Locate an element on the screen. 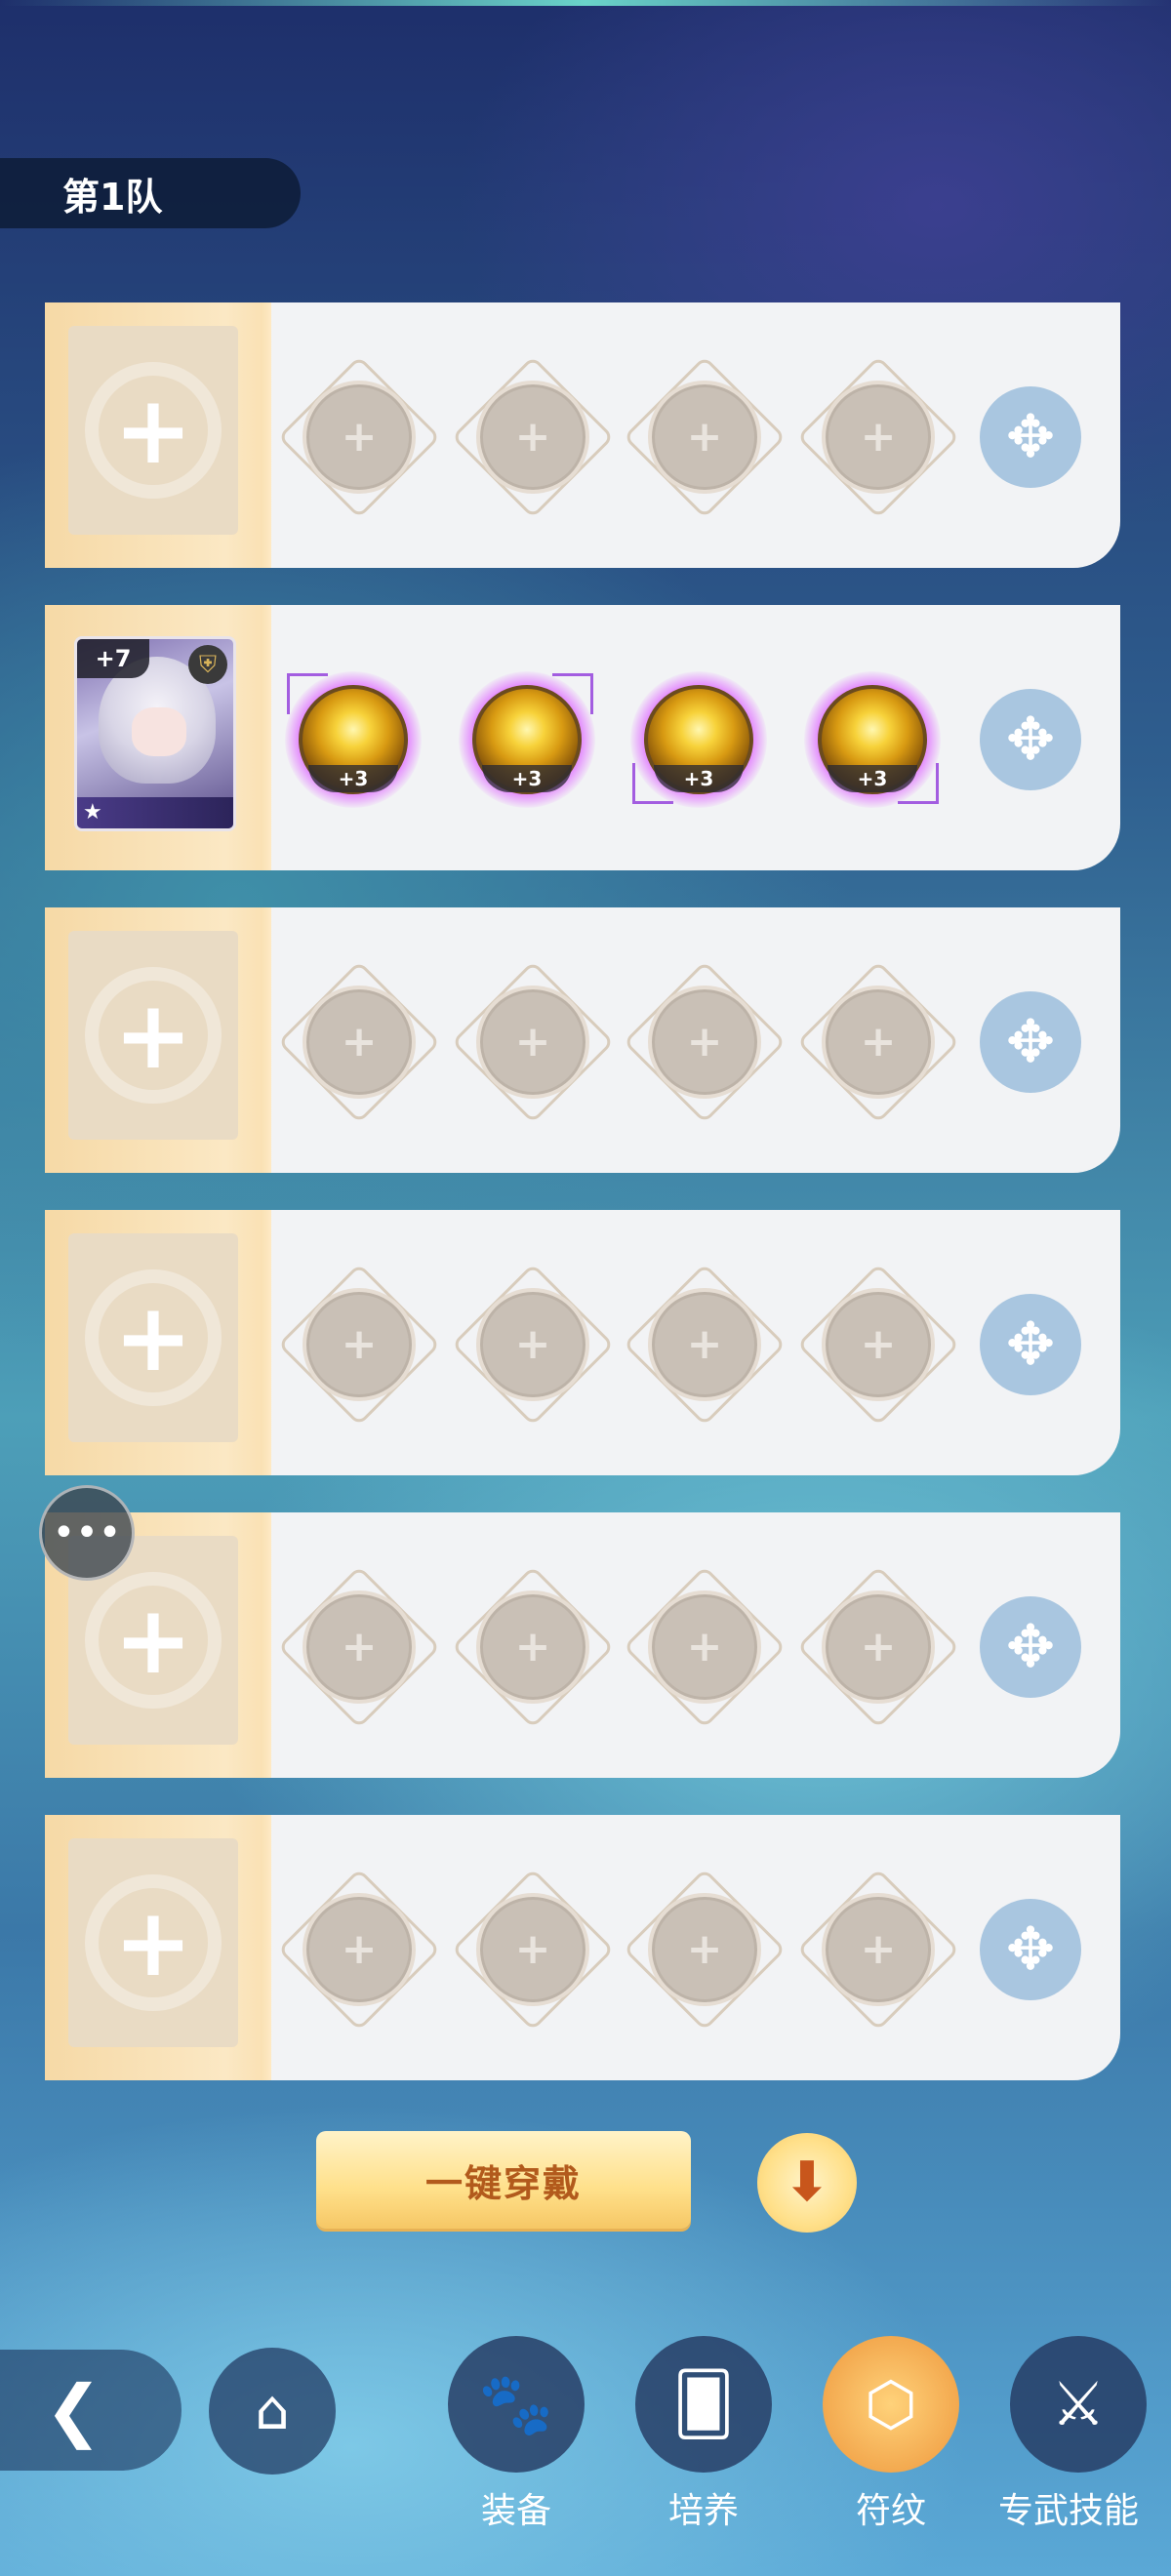 The width and height of the screenshot is (1171, 2576). hero-portrait: +7 ⛨ ★ is located at coordinates (155, 733).